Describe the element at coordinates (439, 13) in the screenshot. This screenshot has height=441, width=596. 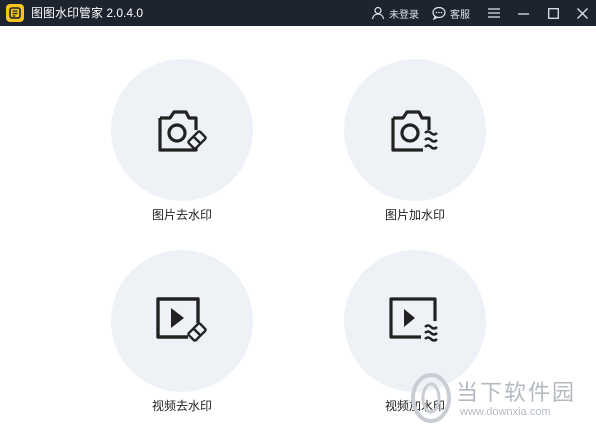
I see `chat-bubble-icon` at that location.